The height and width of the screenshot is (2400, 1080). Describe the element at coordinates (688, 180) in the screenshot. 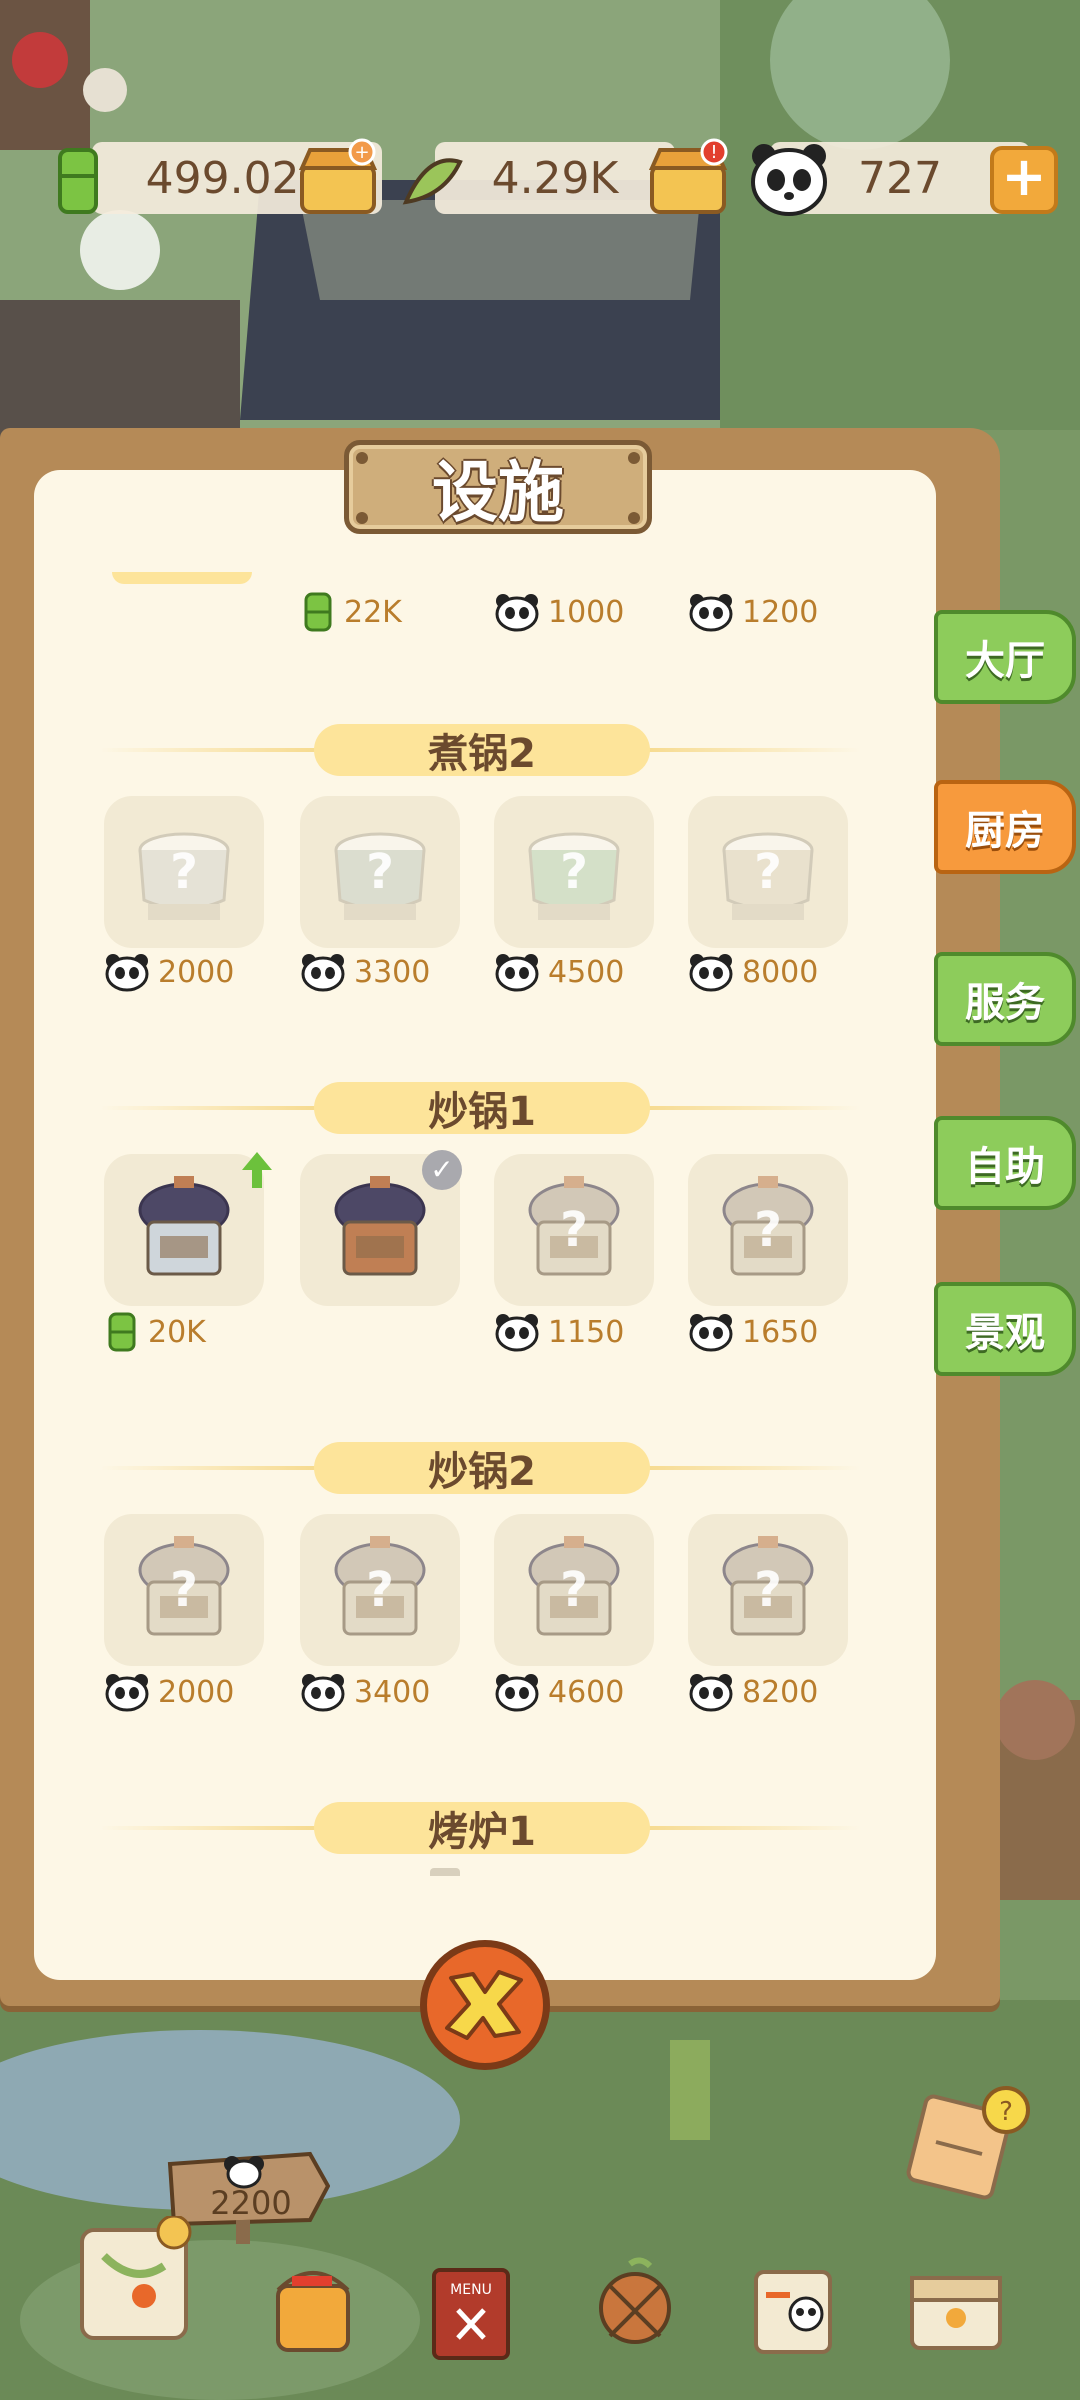

I see `leaf-shop-button: !` at that location.